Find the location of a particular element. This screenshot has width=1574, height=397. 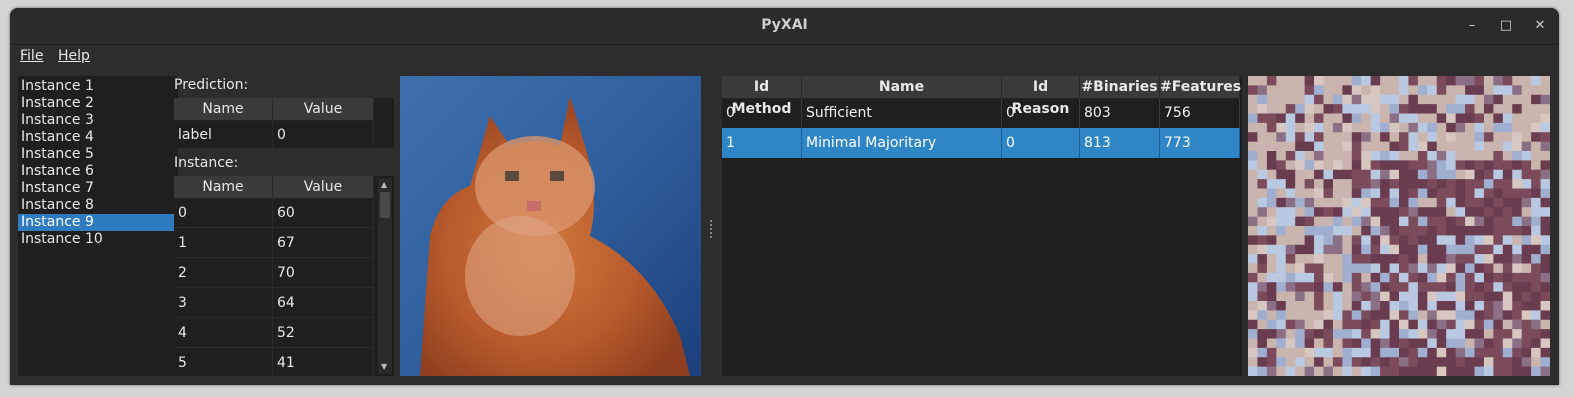

prediction-cell-name: label is located at coordinates (223, 135).